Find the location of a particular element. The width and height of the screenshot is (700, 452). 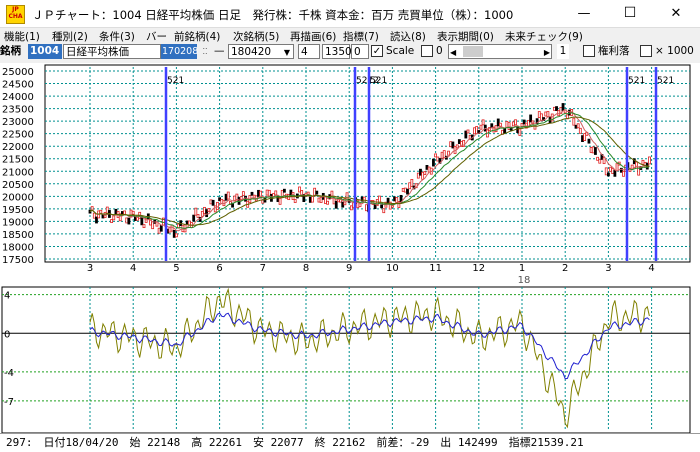

month-label: 7 is located at coordinates (263, 268).